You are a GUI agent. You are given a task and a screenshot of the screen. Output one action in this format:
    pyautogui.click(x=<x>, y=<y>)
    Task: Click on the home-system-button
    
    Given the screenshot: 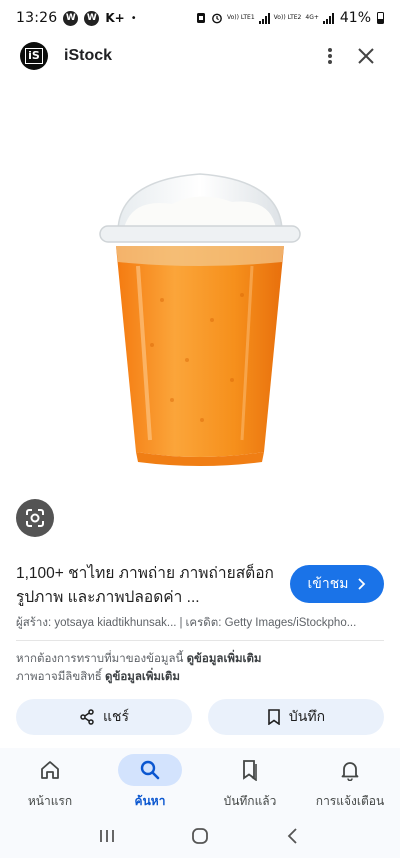 What is the action you would take?
    pyautogui.click(x=200, y=836)
    